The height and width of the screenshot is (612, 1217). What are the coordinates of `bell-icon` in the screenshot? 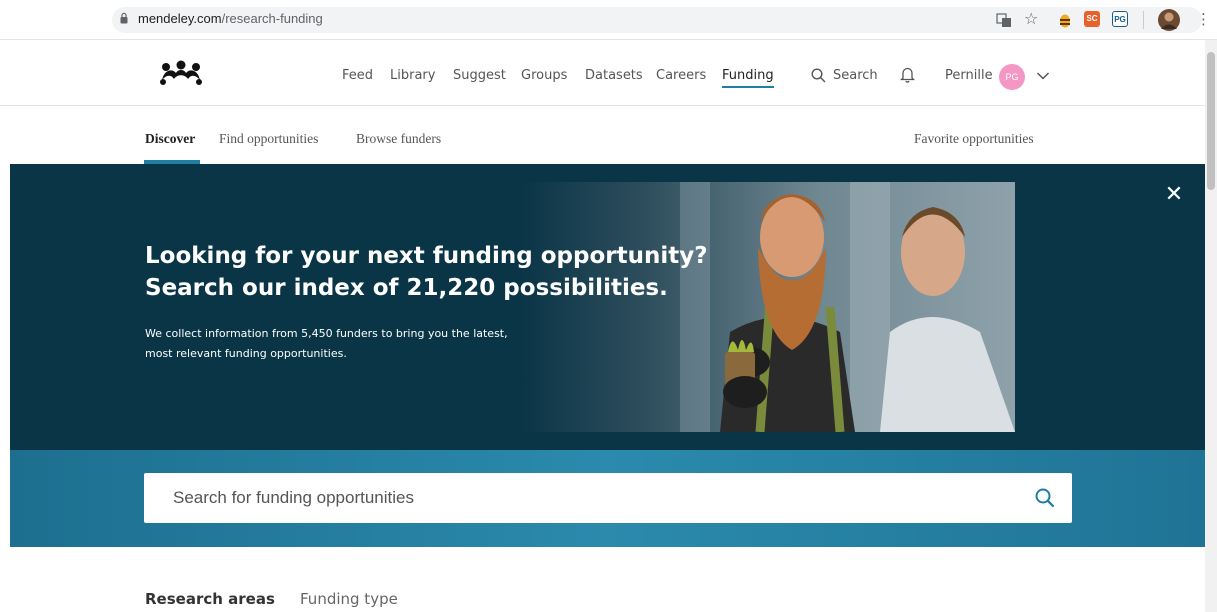 It's located at (907, 74).